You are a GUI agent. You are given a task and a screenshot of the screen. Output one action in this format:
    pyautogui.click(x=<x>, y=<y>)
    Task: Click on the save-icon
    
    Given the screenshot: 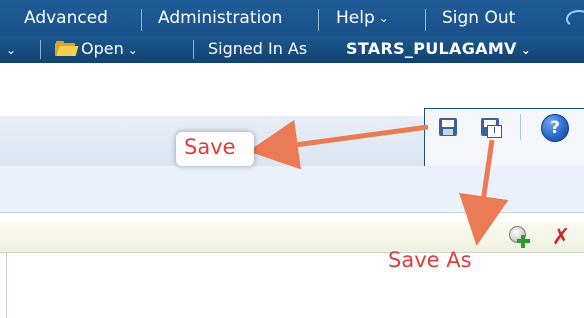 What is the action you would take?
    pyautogui.click(x=448, y=127)
    